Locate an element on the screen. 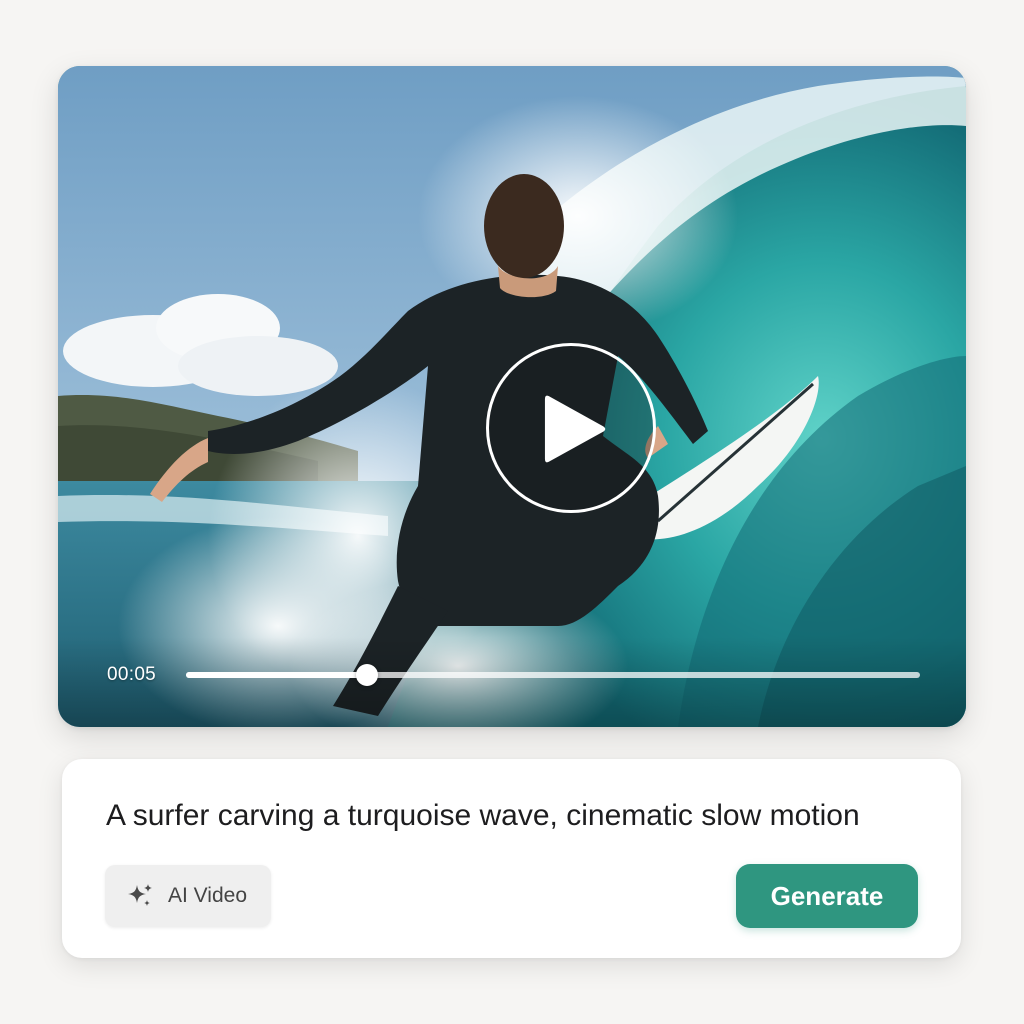  generate-button: Generate is located at coordinates (827, 896).